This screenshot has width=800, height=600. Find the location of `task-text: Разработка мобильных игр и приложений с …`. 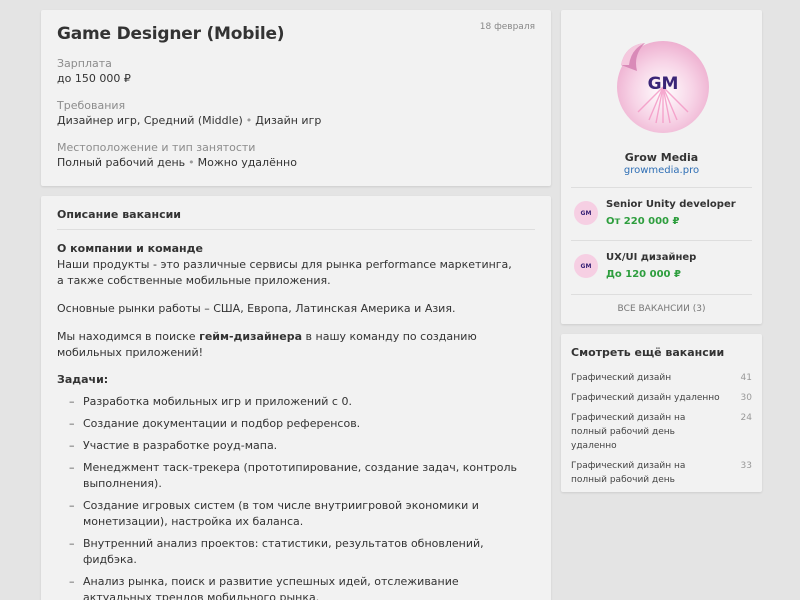

task-text: Разработка мобильных игр и приложений с … is located at coordinates (217, 401).